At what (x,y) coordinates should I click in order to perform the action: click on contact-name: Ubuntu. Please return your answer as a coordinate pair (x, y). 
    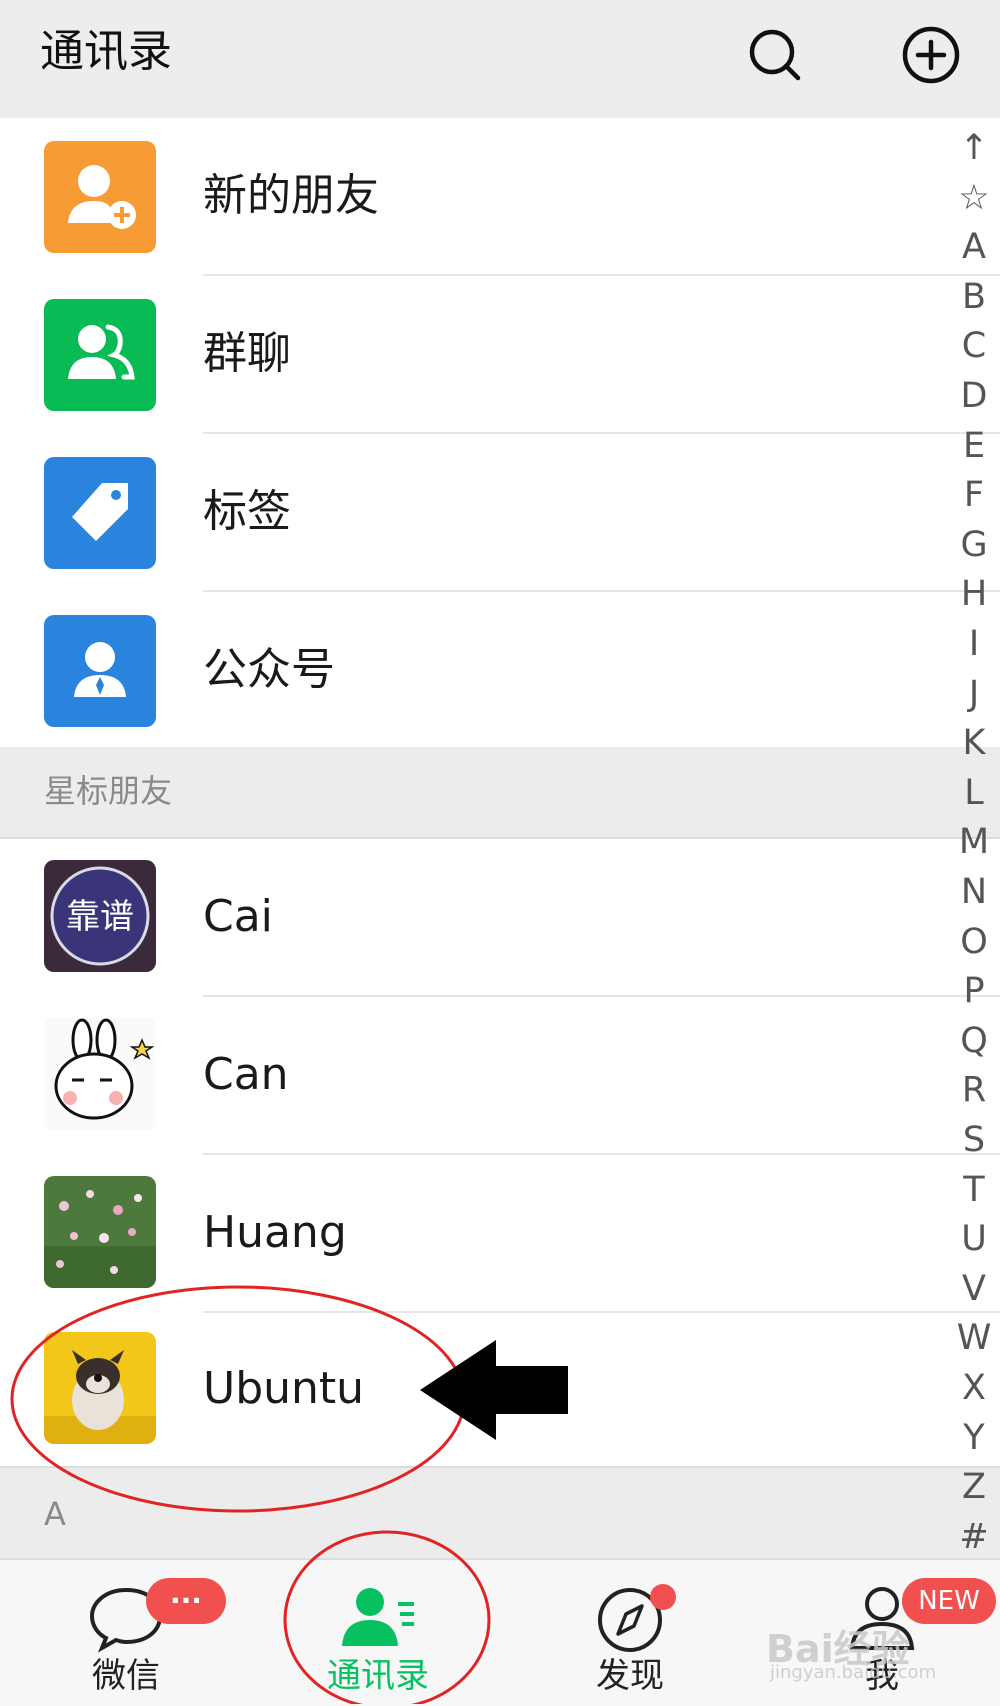
    Looking at the image, I should click on (284, 1388).